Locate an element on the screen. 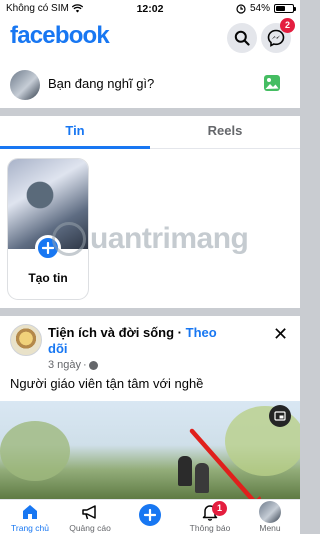 This screenshot has width=320, height=534. pip-button is located at coordinates (280, 416).